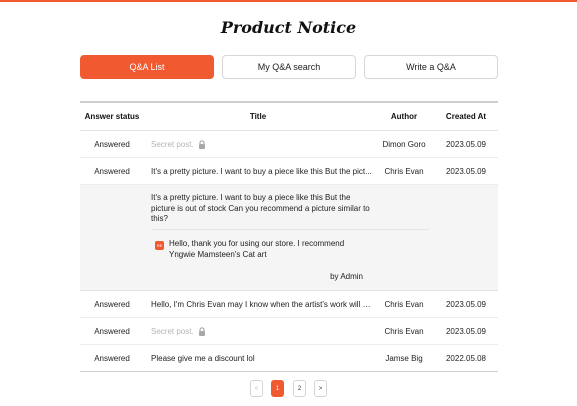 Image resolution: width=577 pixels, height=406 pixels. What do you see at coordinates (147, 67) in the screenshot?
I see `tab-qa-list: Q&A List` at bounding box center [147, 67].